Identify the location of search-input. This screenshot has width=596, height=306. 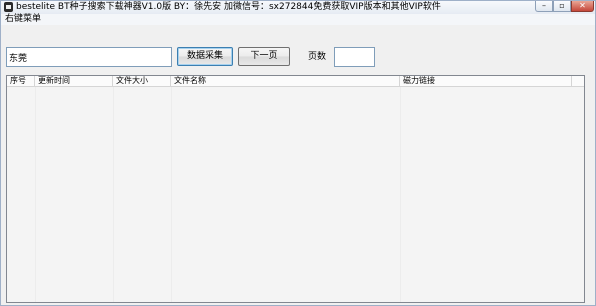
(89, 57).